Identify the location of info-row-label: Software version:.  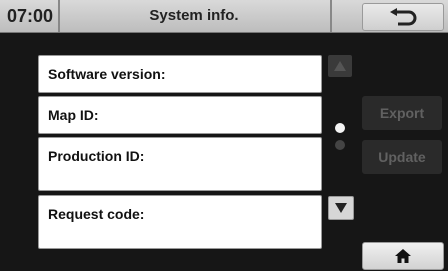
(107, 74).